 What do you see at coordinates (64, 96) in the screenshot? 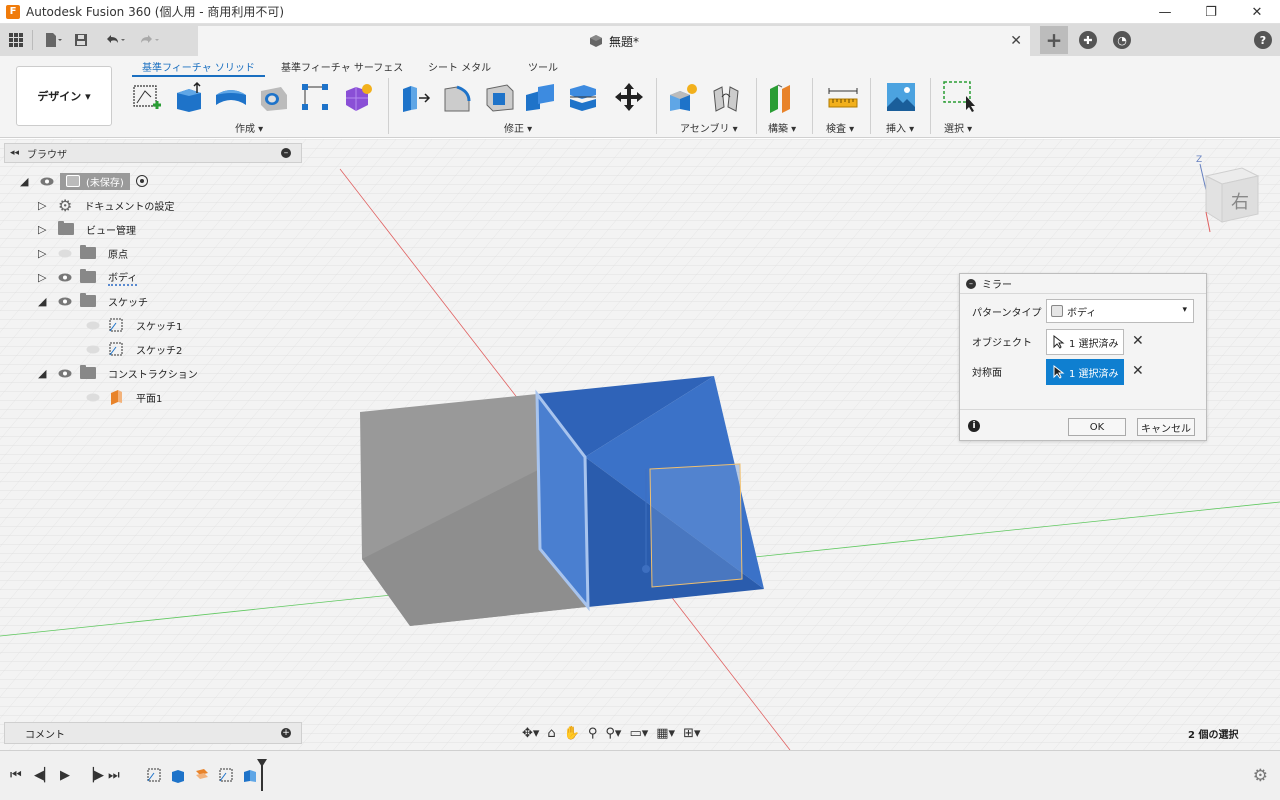
I see `workspace-switcher: デザイン ▾` at bounding box center [64, 96].